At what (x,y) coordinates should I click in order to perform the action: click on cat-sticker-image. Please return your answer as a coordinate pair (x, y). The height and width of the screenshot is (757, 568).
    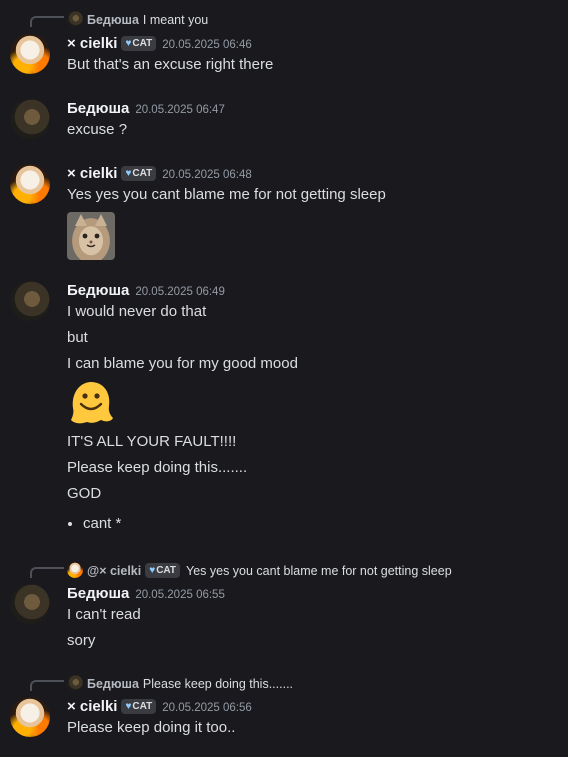
    Looking at the image, I should click on (91, 236).